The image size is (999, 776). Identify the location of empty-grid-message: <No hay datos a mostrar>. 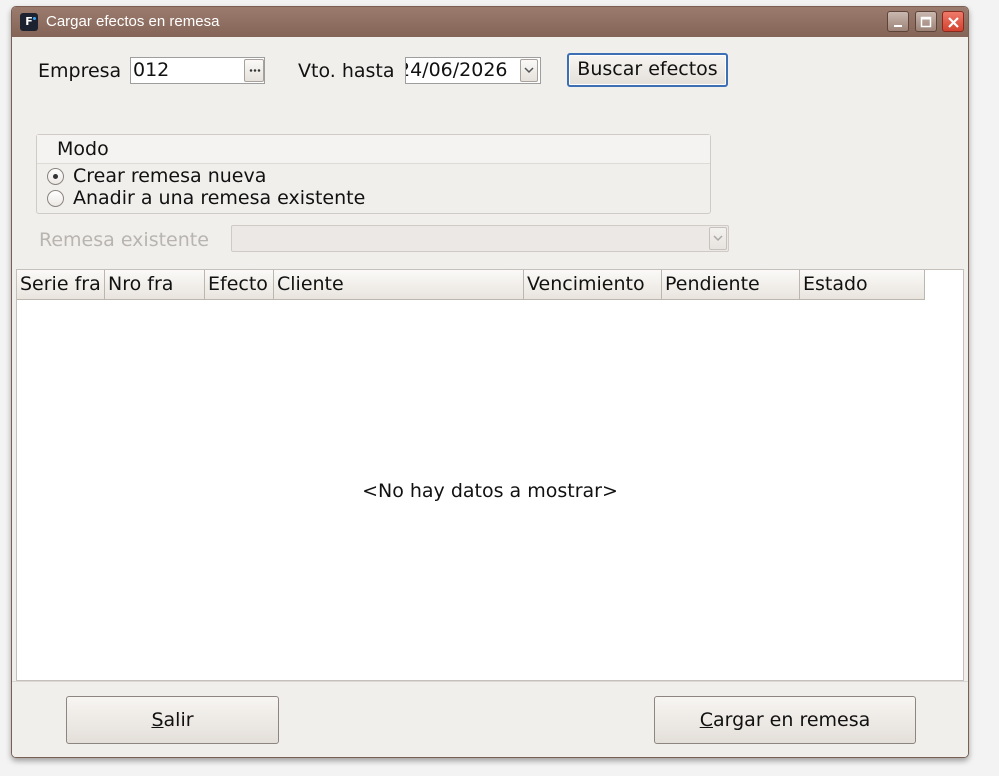
(490, 491).